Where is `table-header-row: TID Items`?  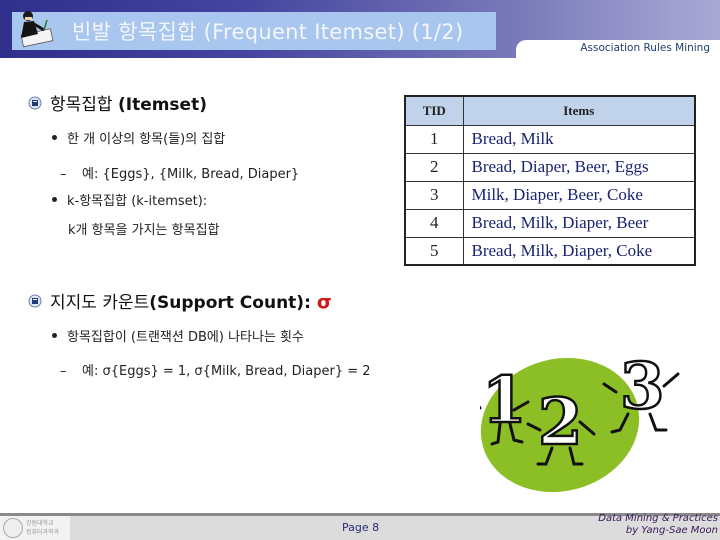 table-header-row: TID Items is located at coordinates (550, 110).